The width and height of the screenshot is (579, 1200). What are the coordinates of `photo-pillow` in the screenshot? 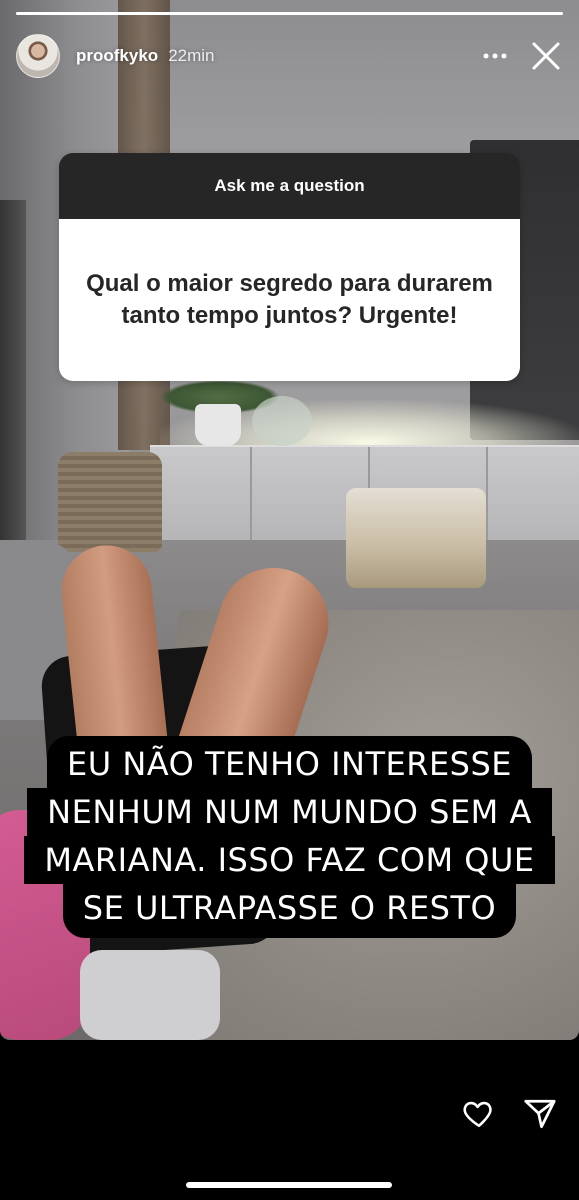 It's located at (150, 995).